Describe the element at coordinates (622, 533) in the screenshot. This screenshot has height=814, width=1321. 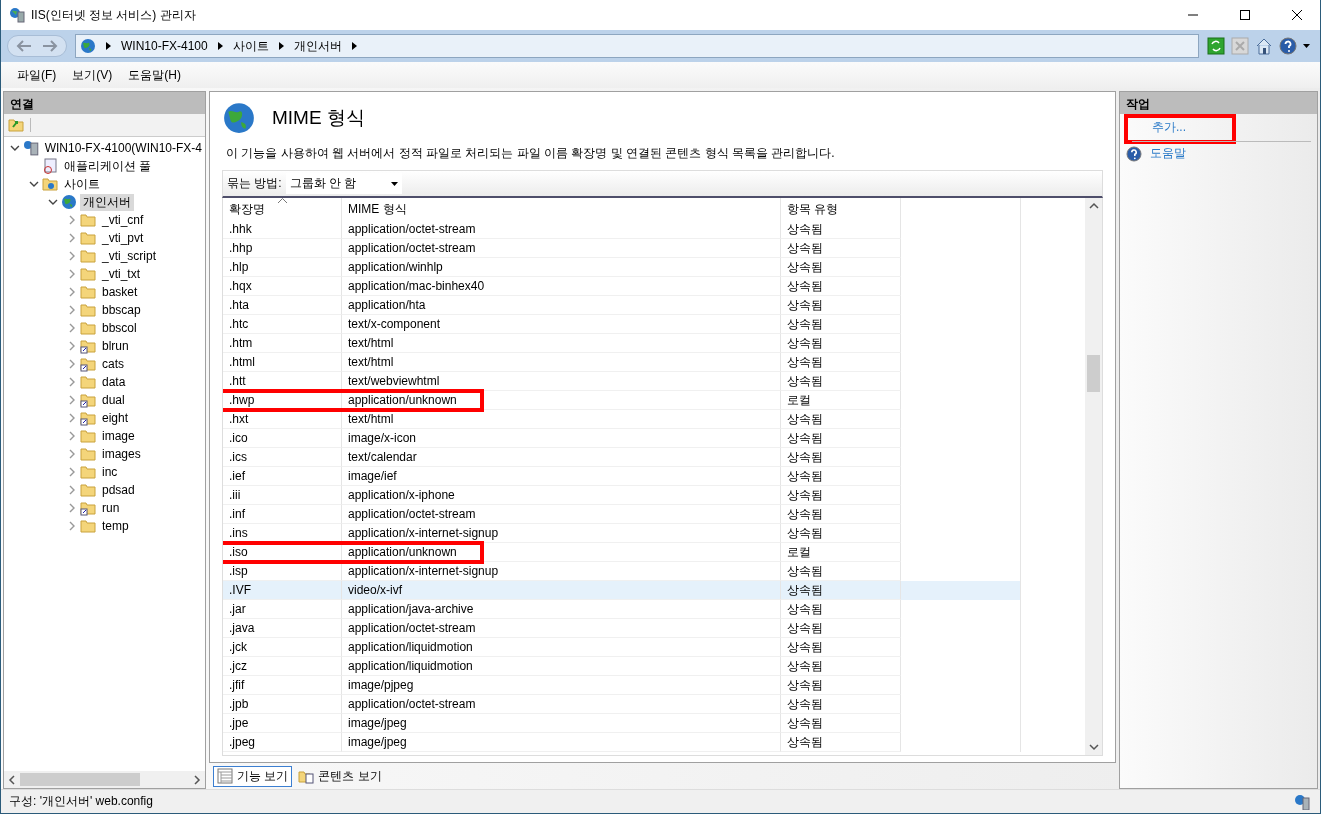
I see `table-row: .ins application/x-internet-signup 상속됨` at that location.